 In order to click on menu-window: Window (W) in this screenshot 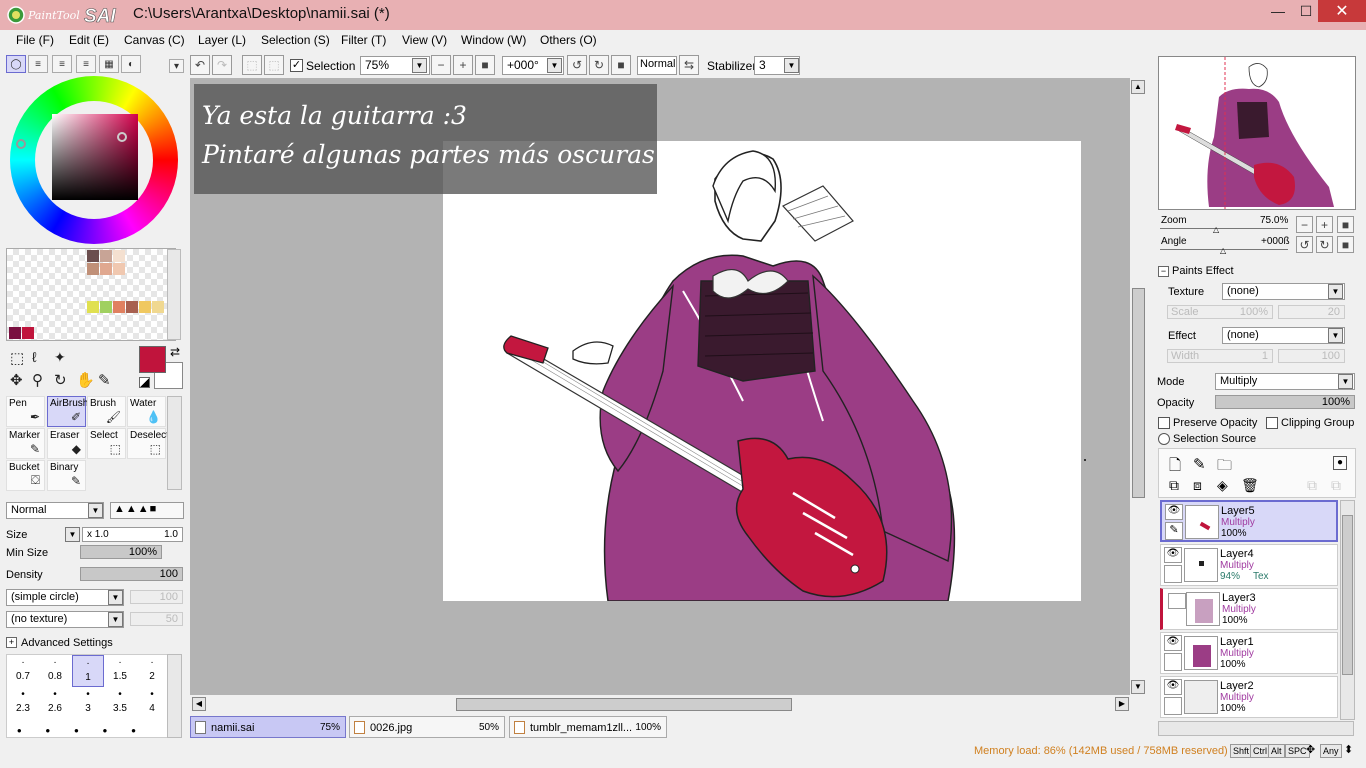, I will do `click(493, 40)`.